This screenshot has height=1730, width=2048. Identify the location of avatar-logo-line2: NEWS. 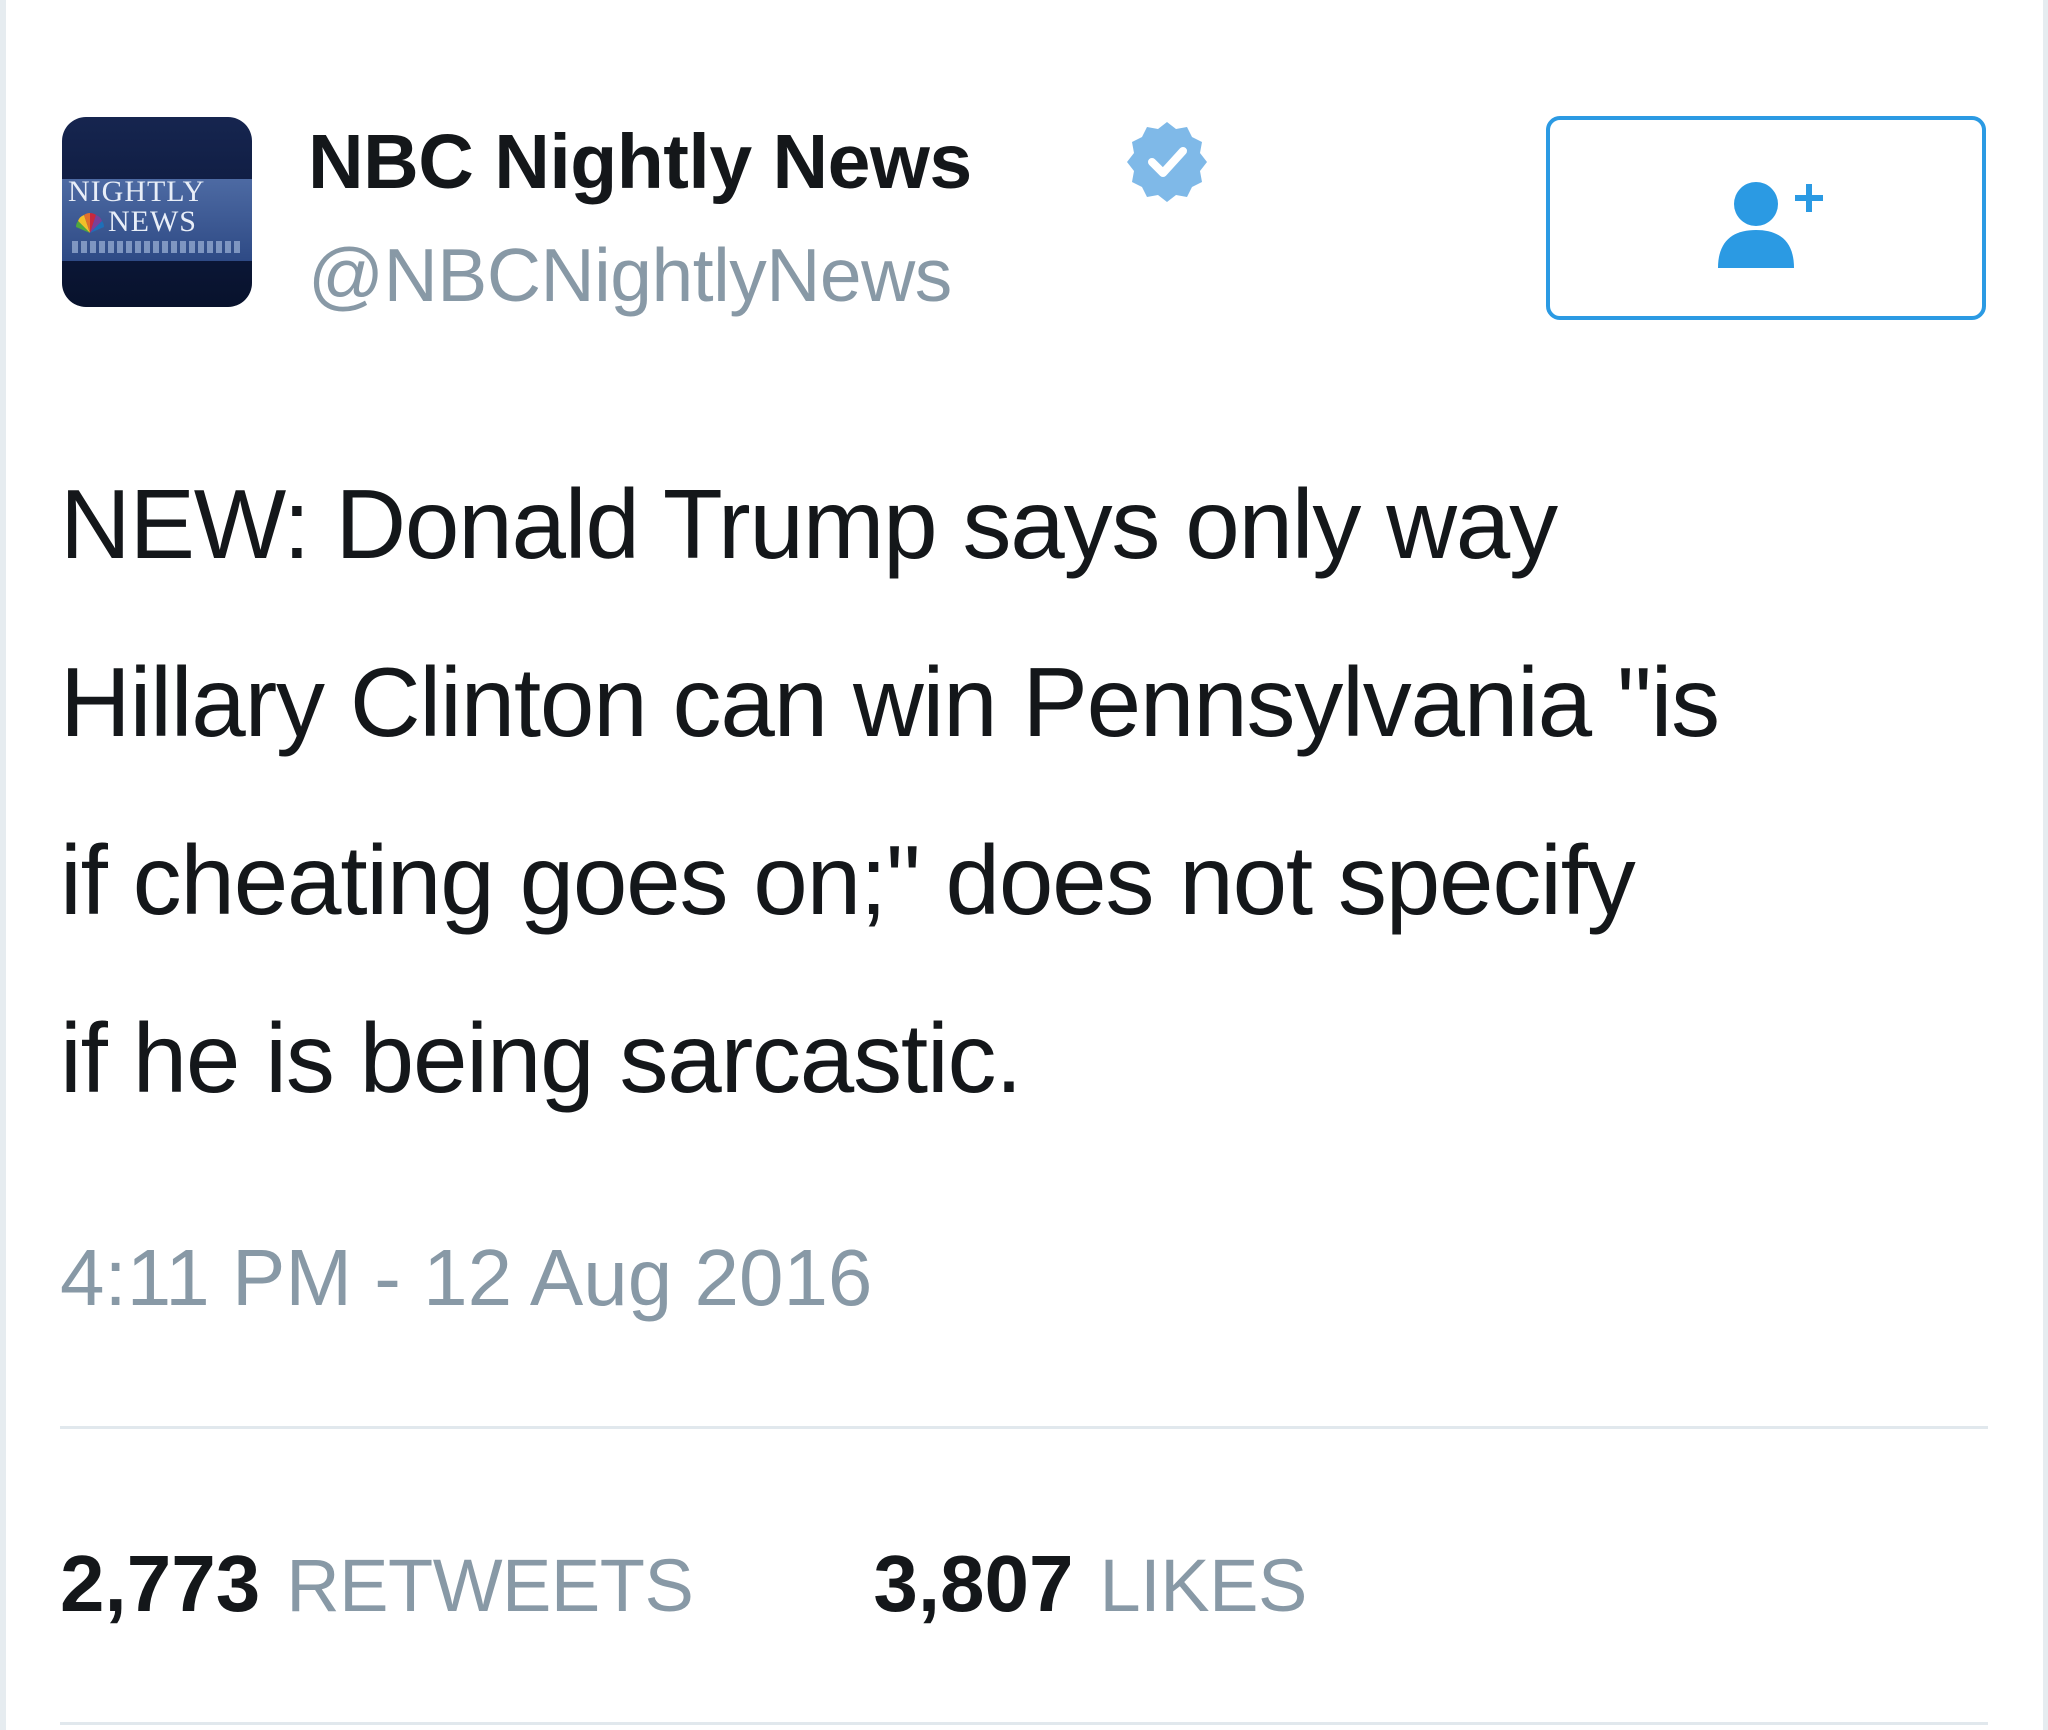
(152, 221).